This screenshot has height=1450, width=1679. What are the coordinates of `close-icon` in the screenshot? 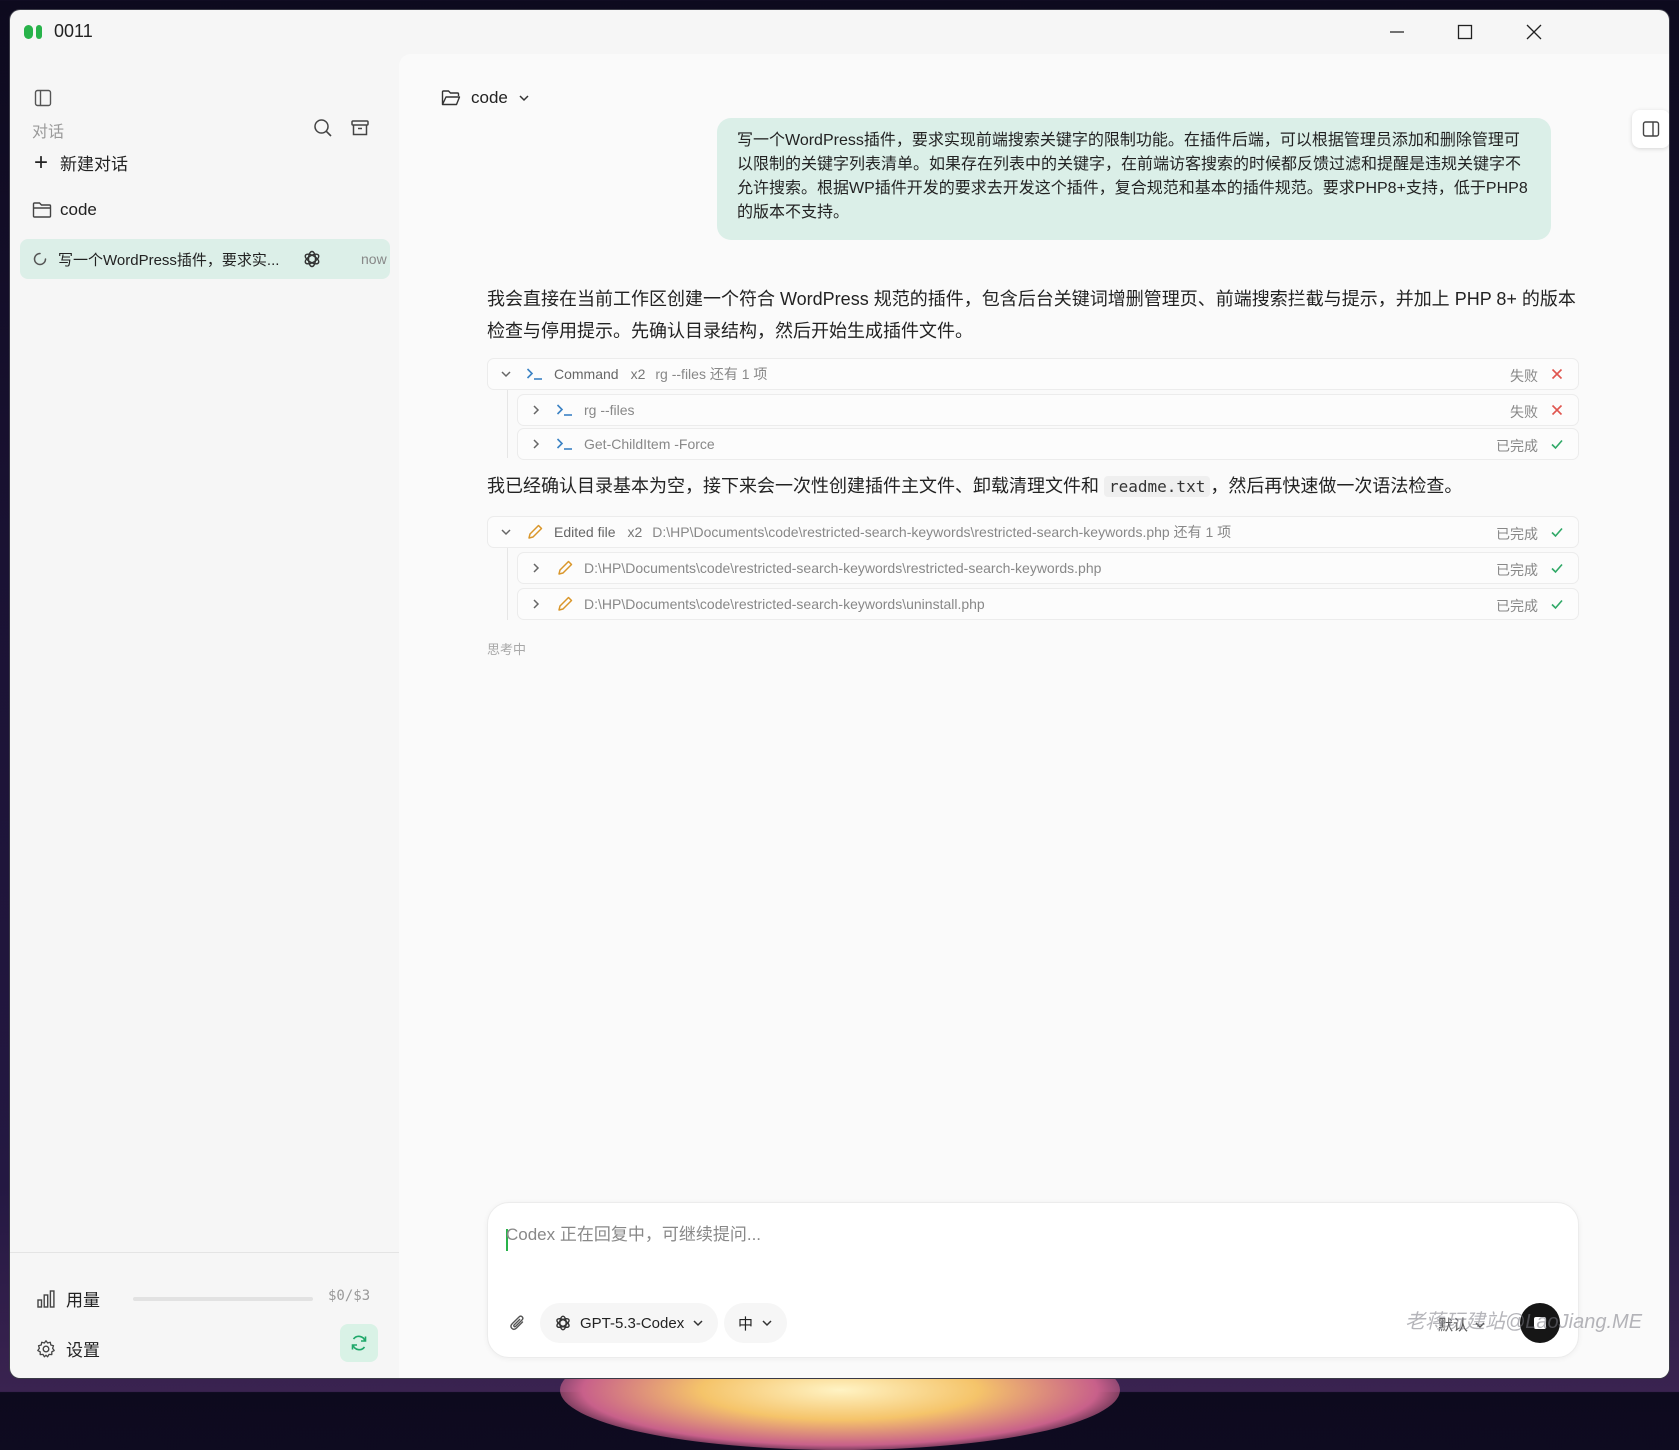 It's located at (1534, 32).